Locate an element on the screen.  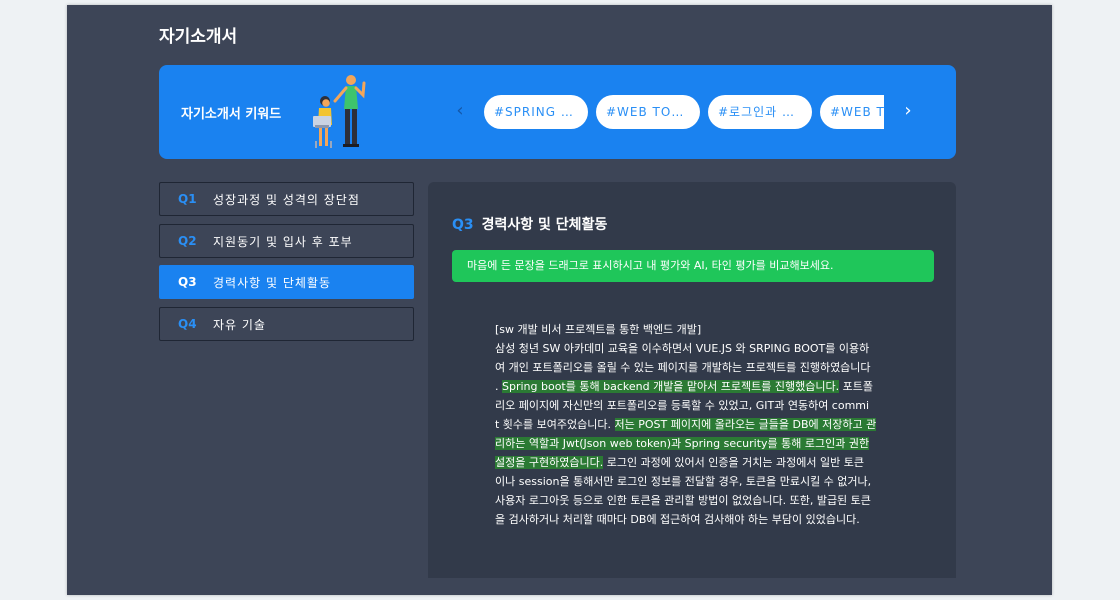
highlighted-sentence: 설정을 구현하였습니다. is located at coordinates (549, 462).